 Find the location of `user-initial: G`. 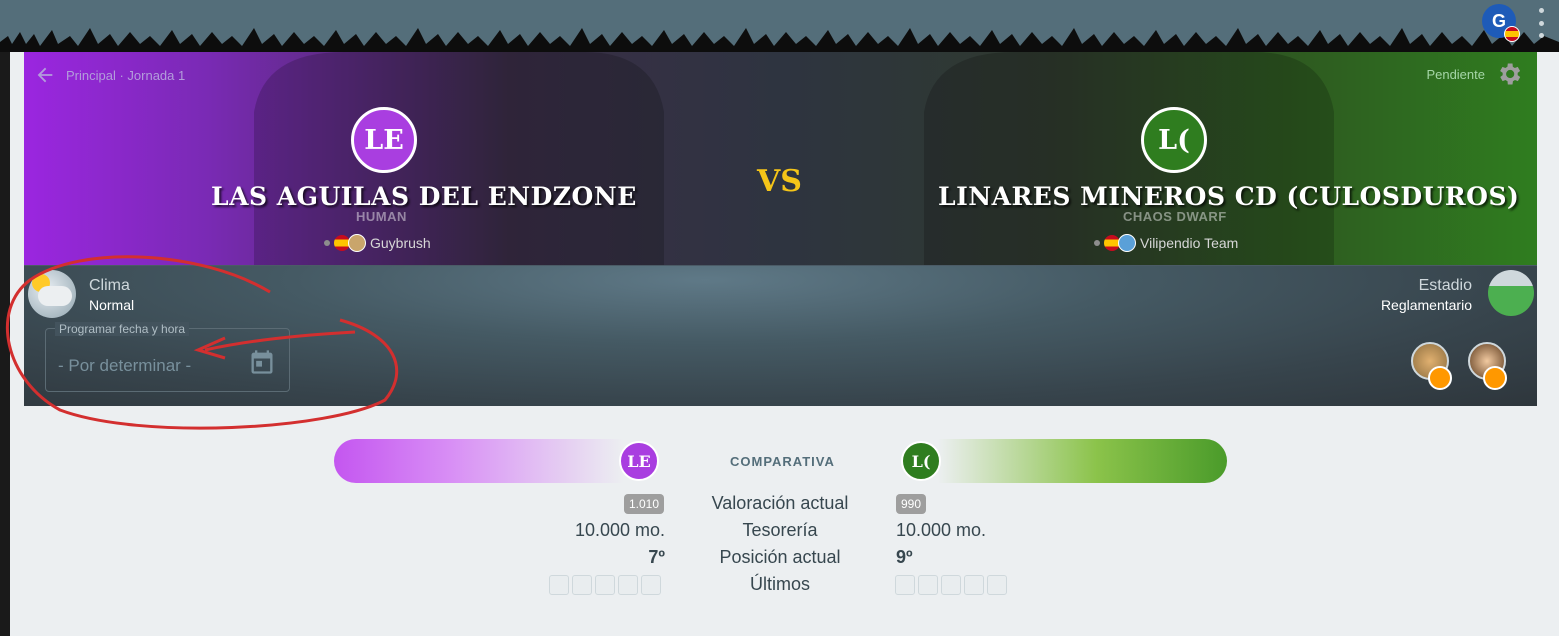

user-initial: G is located at coordinates (1498, 20).